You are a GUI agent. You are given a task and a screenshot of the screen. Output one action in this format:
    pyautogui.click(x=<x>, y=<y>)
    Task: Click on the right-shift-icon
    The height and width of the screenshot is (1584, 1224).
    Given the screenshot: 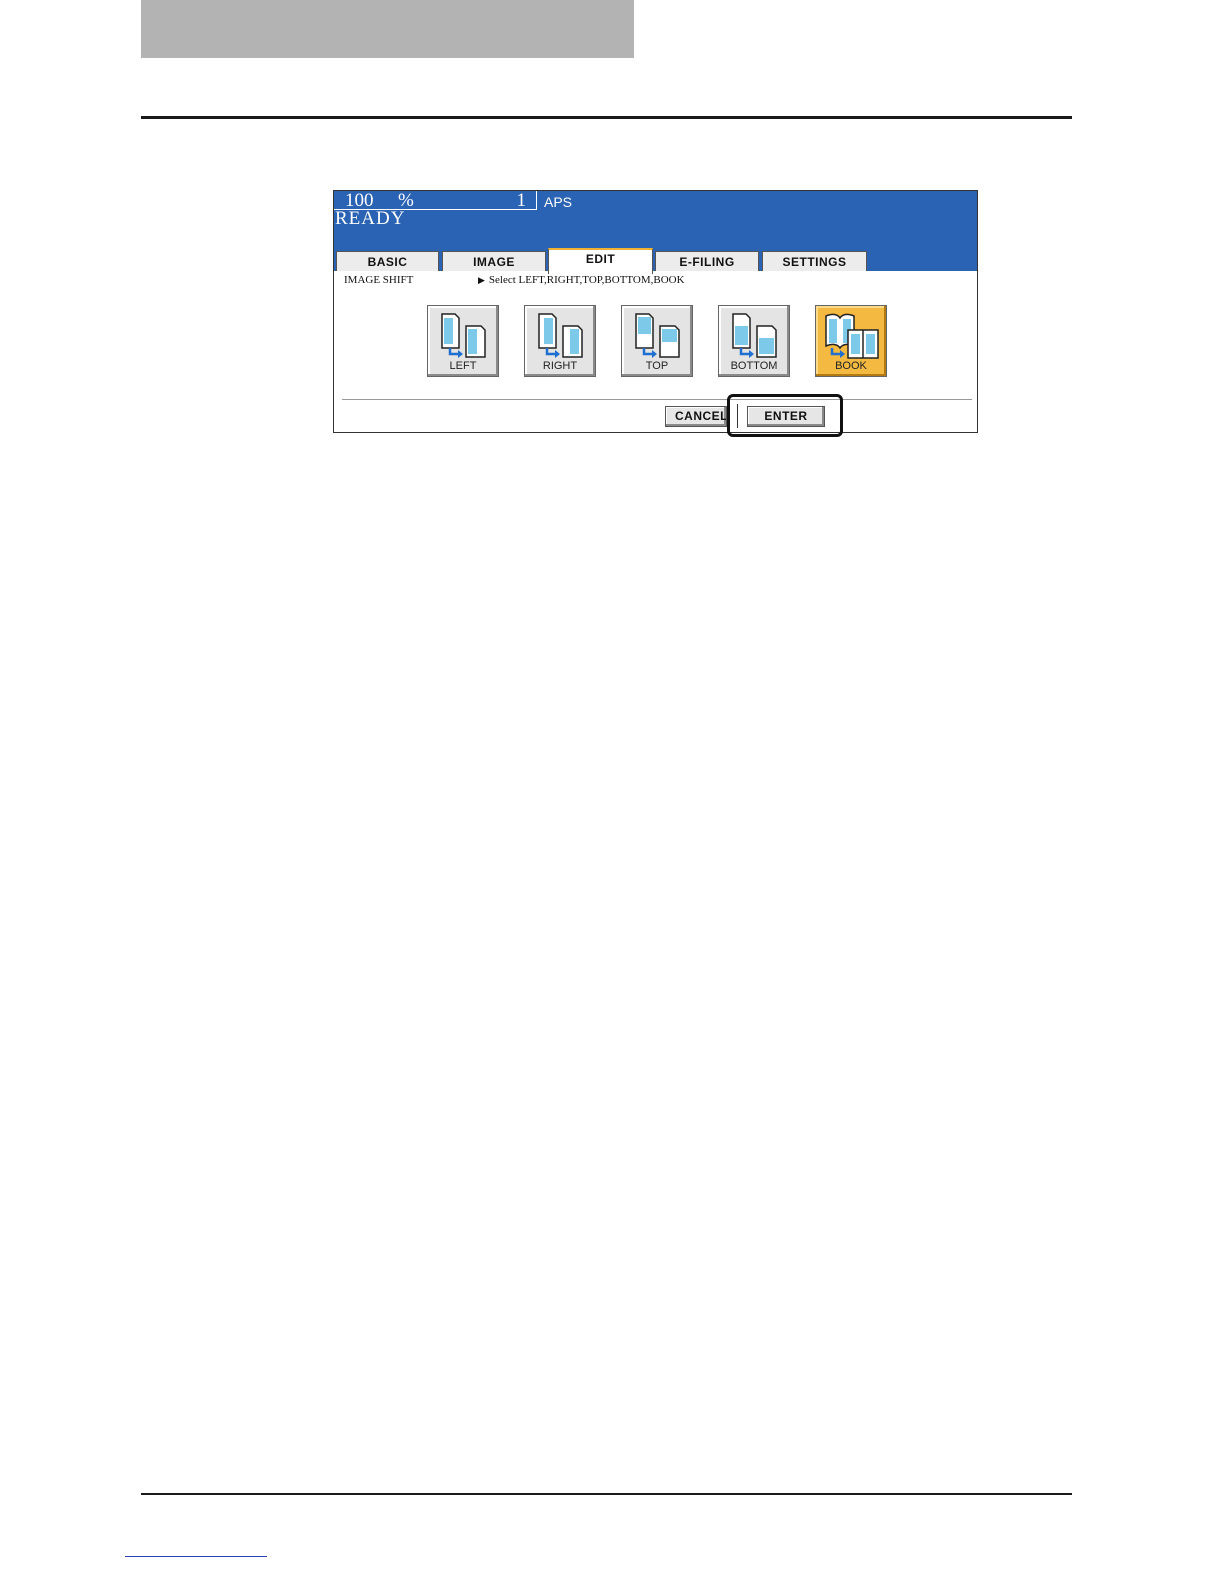 What is the action you would take?
    pyautogui.click(x=560, y=335)
    